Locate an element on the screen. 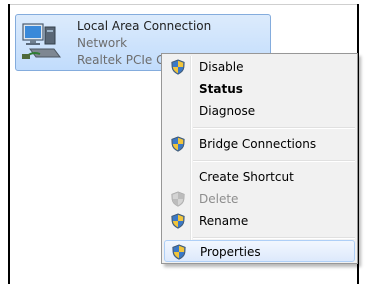 This screenshot has height=284, width=365. network-adapter-icon is located at coordinates (41, 41).